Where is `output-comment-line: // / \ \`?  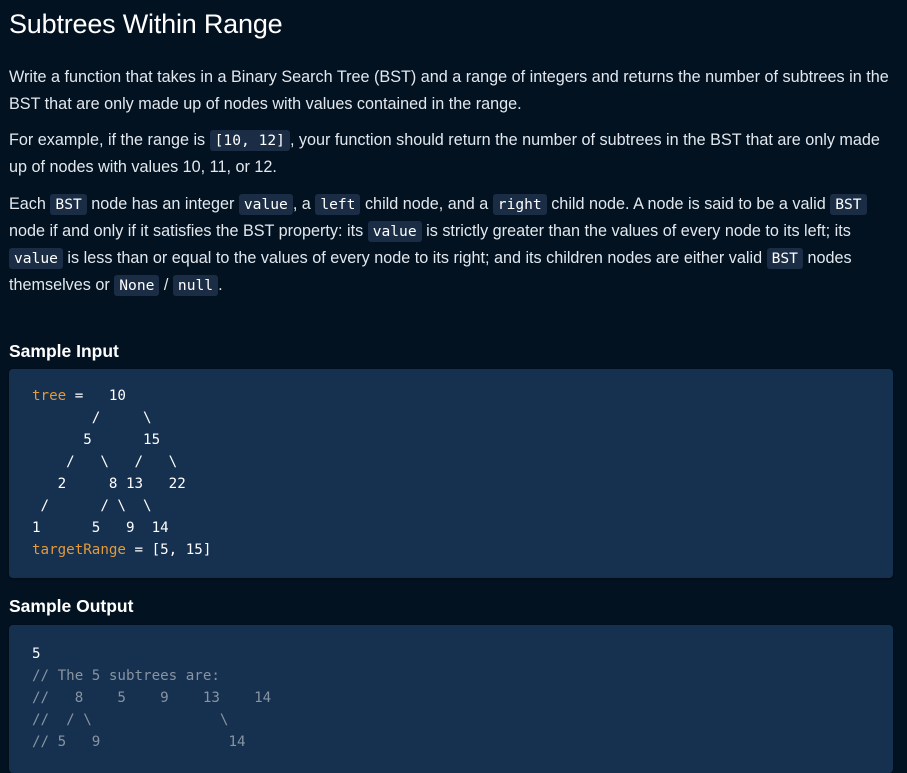
output-comment-line: // / \ \ is located at coordinates (130, 720).